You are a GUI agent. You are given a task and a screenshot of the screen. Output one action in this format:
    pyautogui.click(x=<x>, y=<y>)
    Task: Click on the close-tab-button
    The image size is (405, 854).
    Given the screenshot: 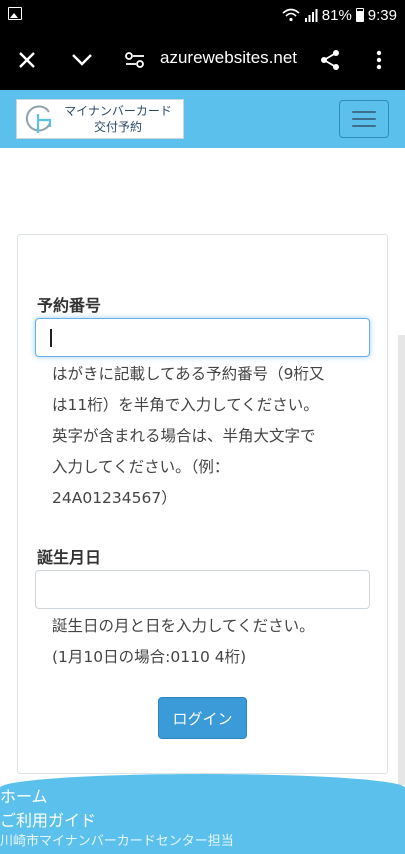 What is the action you would take?
    pyautogui.click(x=27, y=60)
    